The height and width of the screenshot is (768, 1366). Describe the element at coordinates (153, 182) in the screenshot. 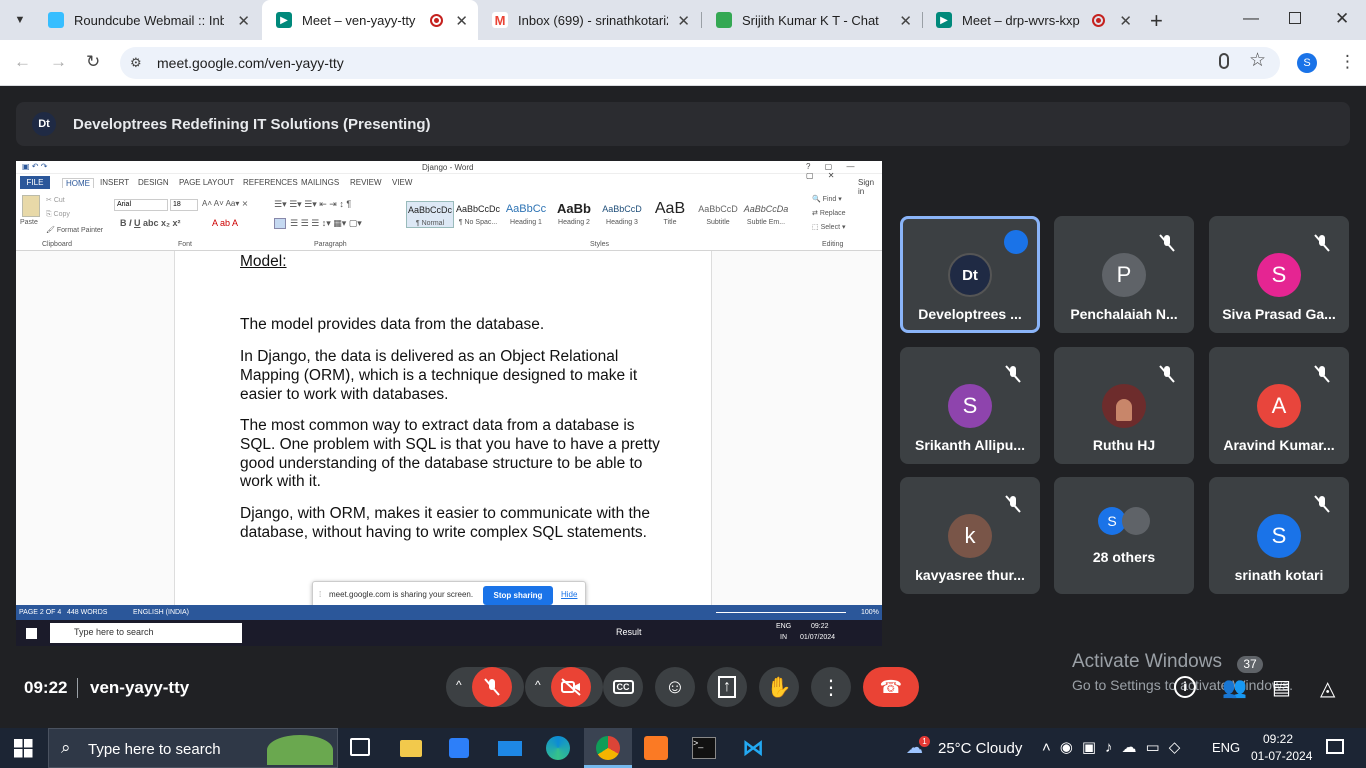

I see `ribbon-tab-design: DESIGN` at that location.